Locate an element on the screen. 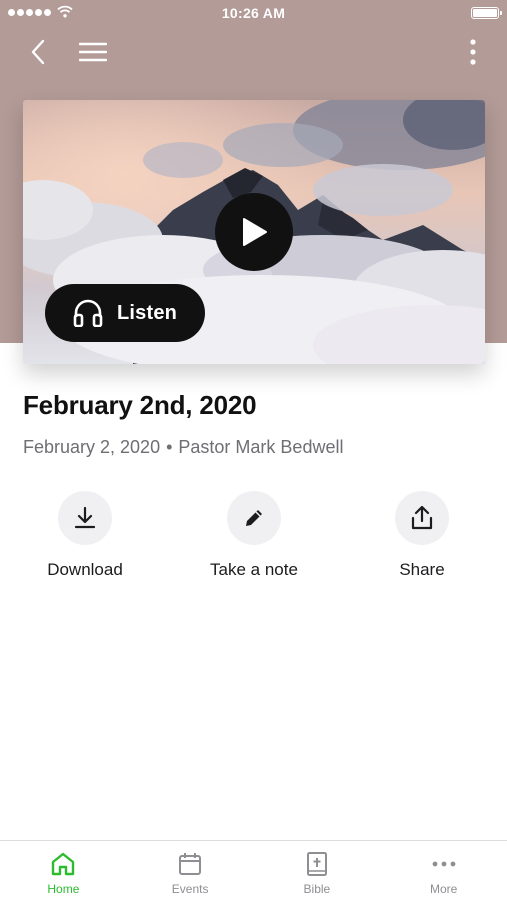 This screenshot has width=507, height=900. kebab-icon is located at coordinates (473, 52).